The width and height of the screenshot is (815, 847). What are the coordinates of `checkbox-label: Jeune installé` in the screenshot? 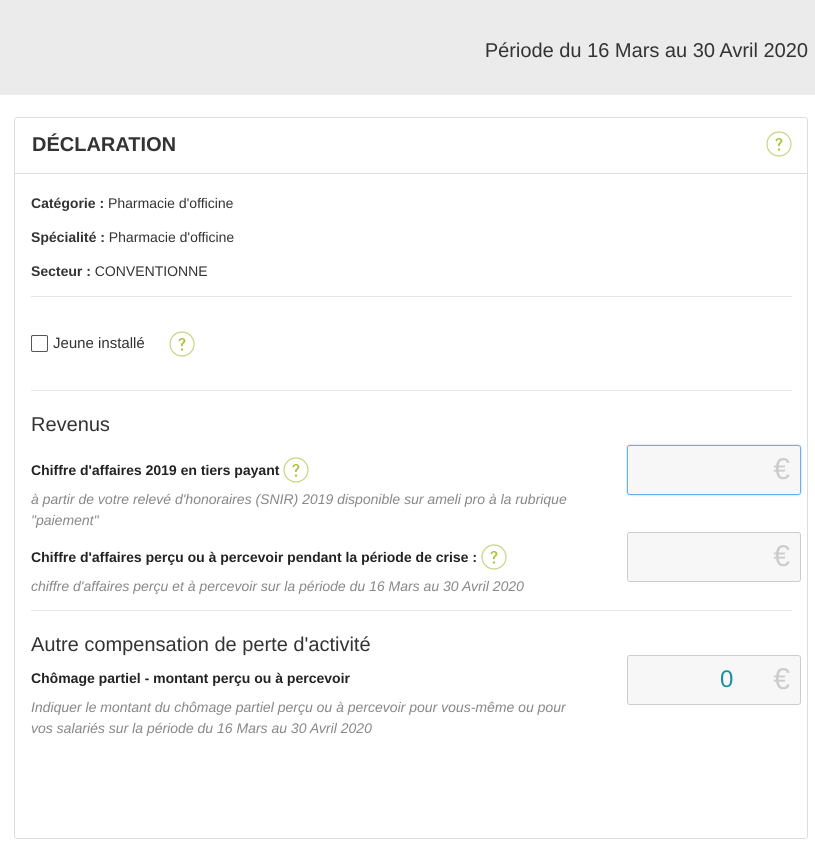 It's located at (88, 343).